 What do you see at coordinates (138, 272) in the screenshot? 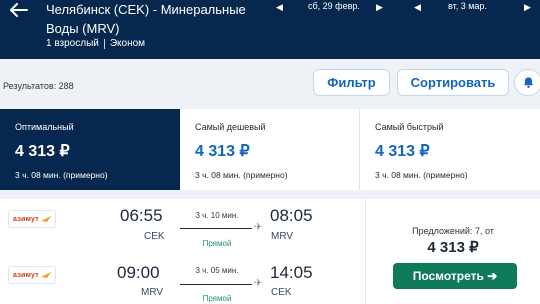
I see `departure-time: 09:00` at bounding box center [138, 272].